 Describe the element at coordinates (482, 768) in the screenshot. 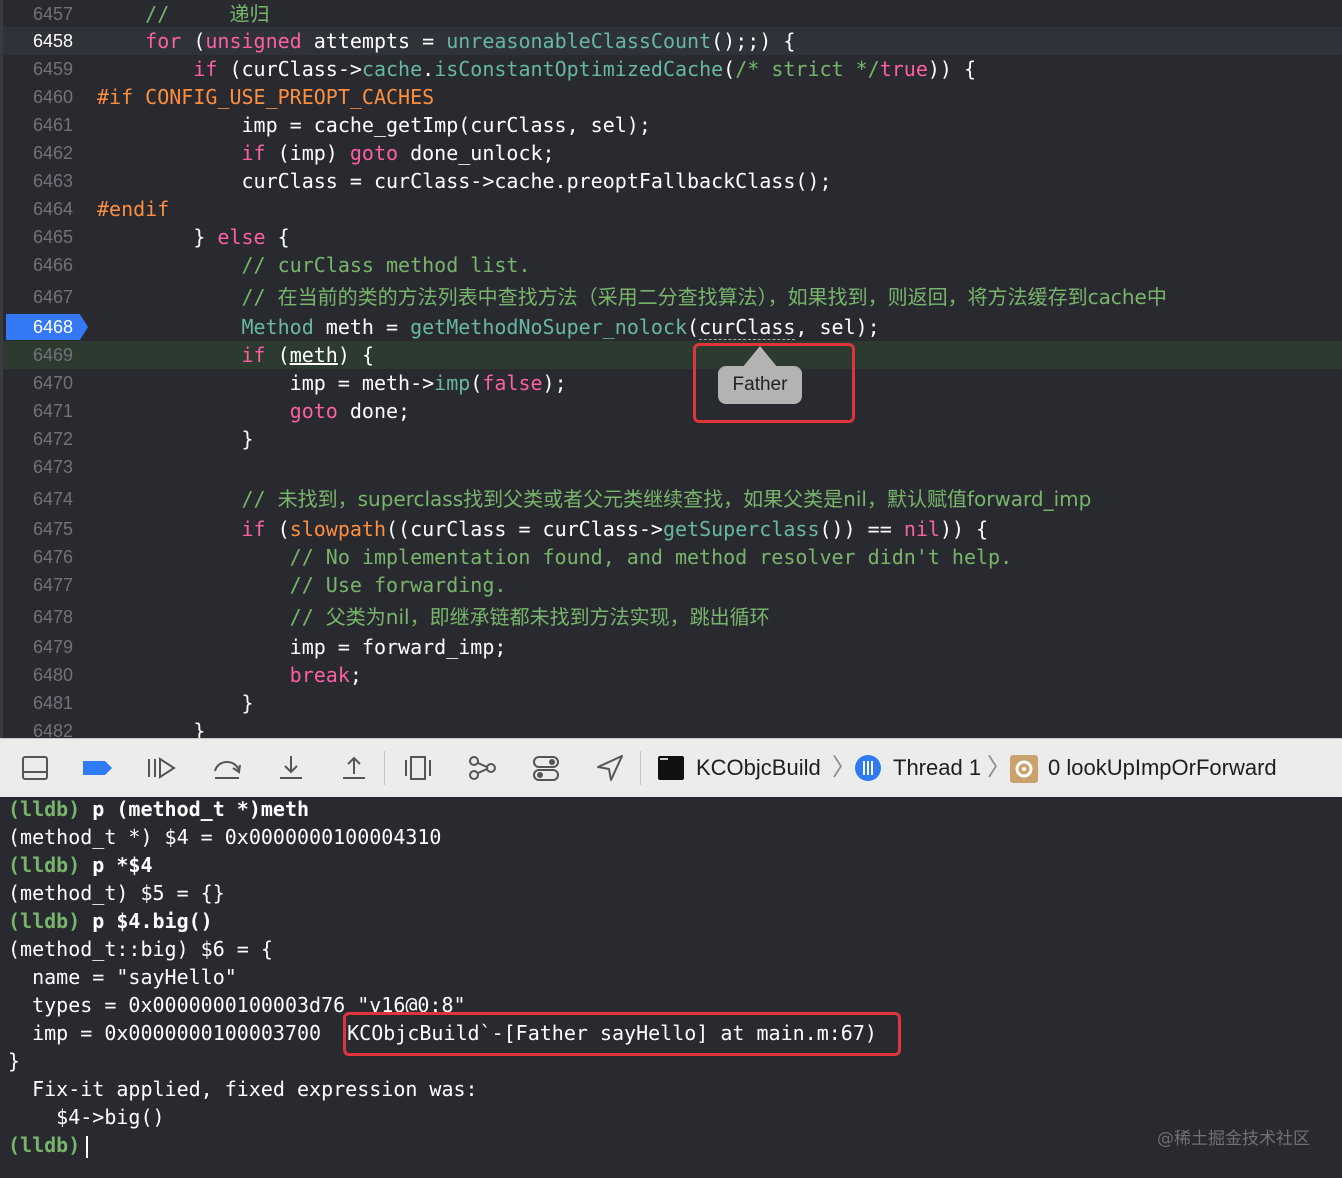

I see `memory-graph-icon` at that location.